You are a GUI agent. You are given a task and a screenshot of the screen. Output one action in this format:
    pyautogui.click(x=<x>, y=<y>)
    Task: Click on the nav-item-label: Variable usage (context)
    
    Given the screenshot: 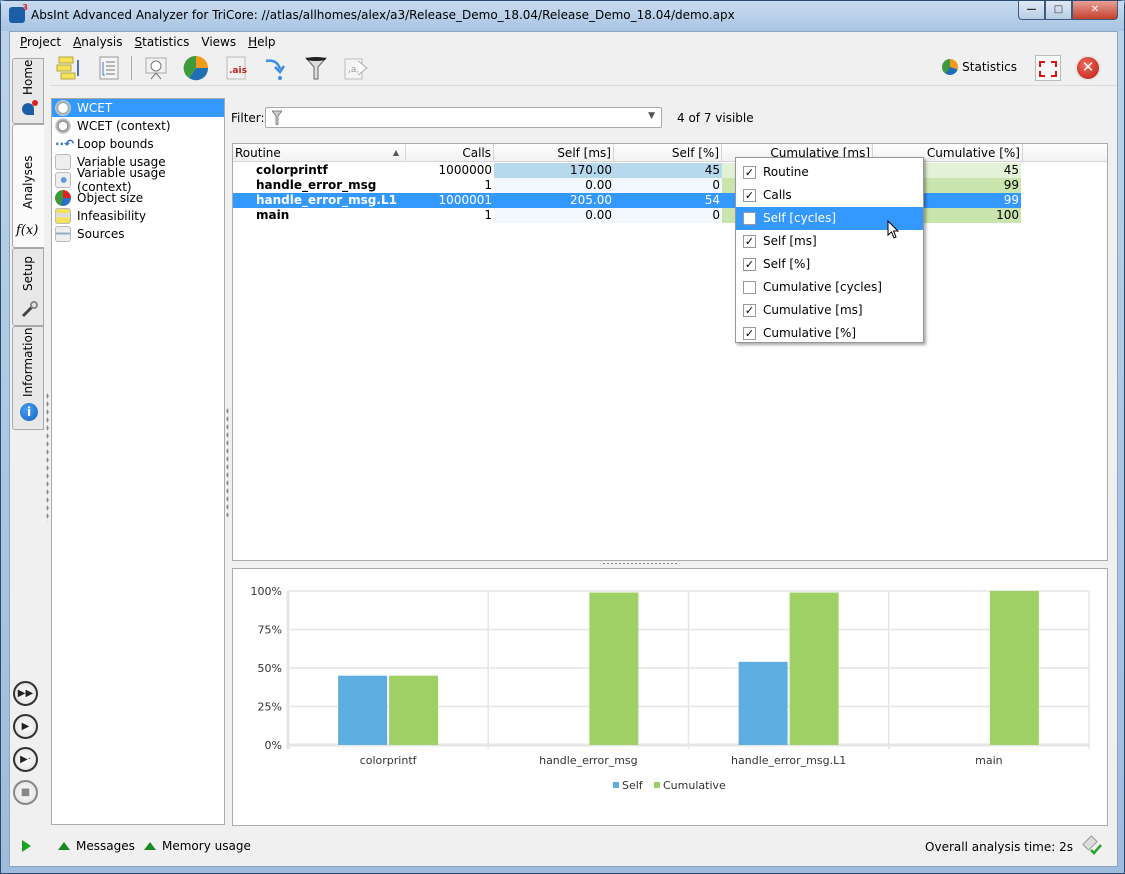 What is the action you would take?
    pyautogui.click(x=121, y=180)
    